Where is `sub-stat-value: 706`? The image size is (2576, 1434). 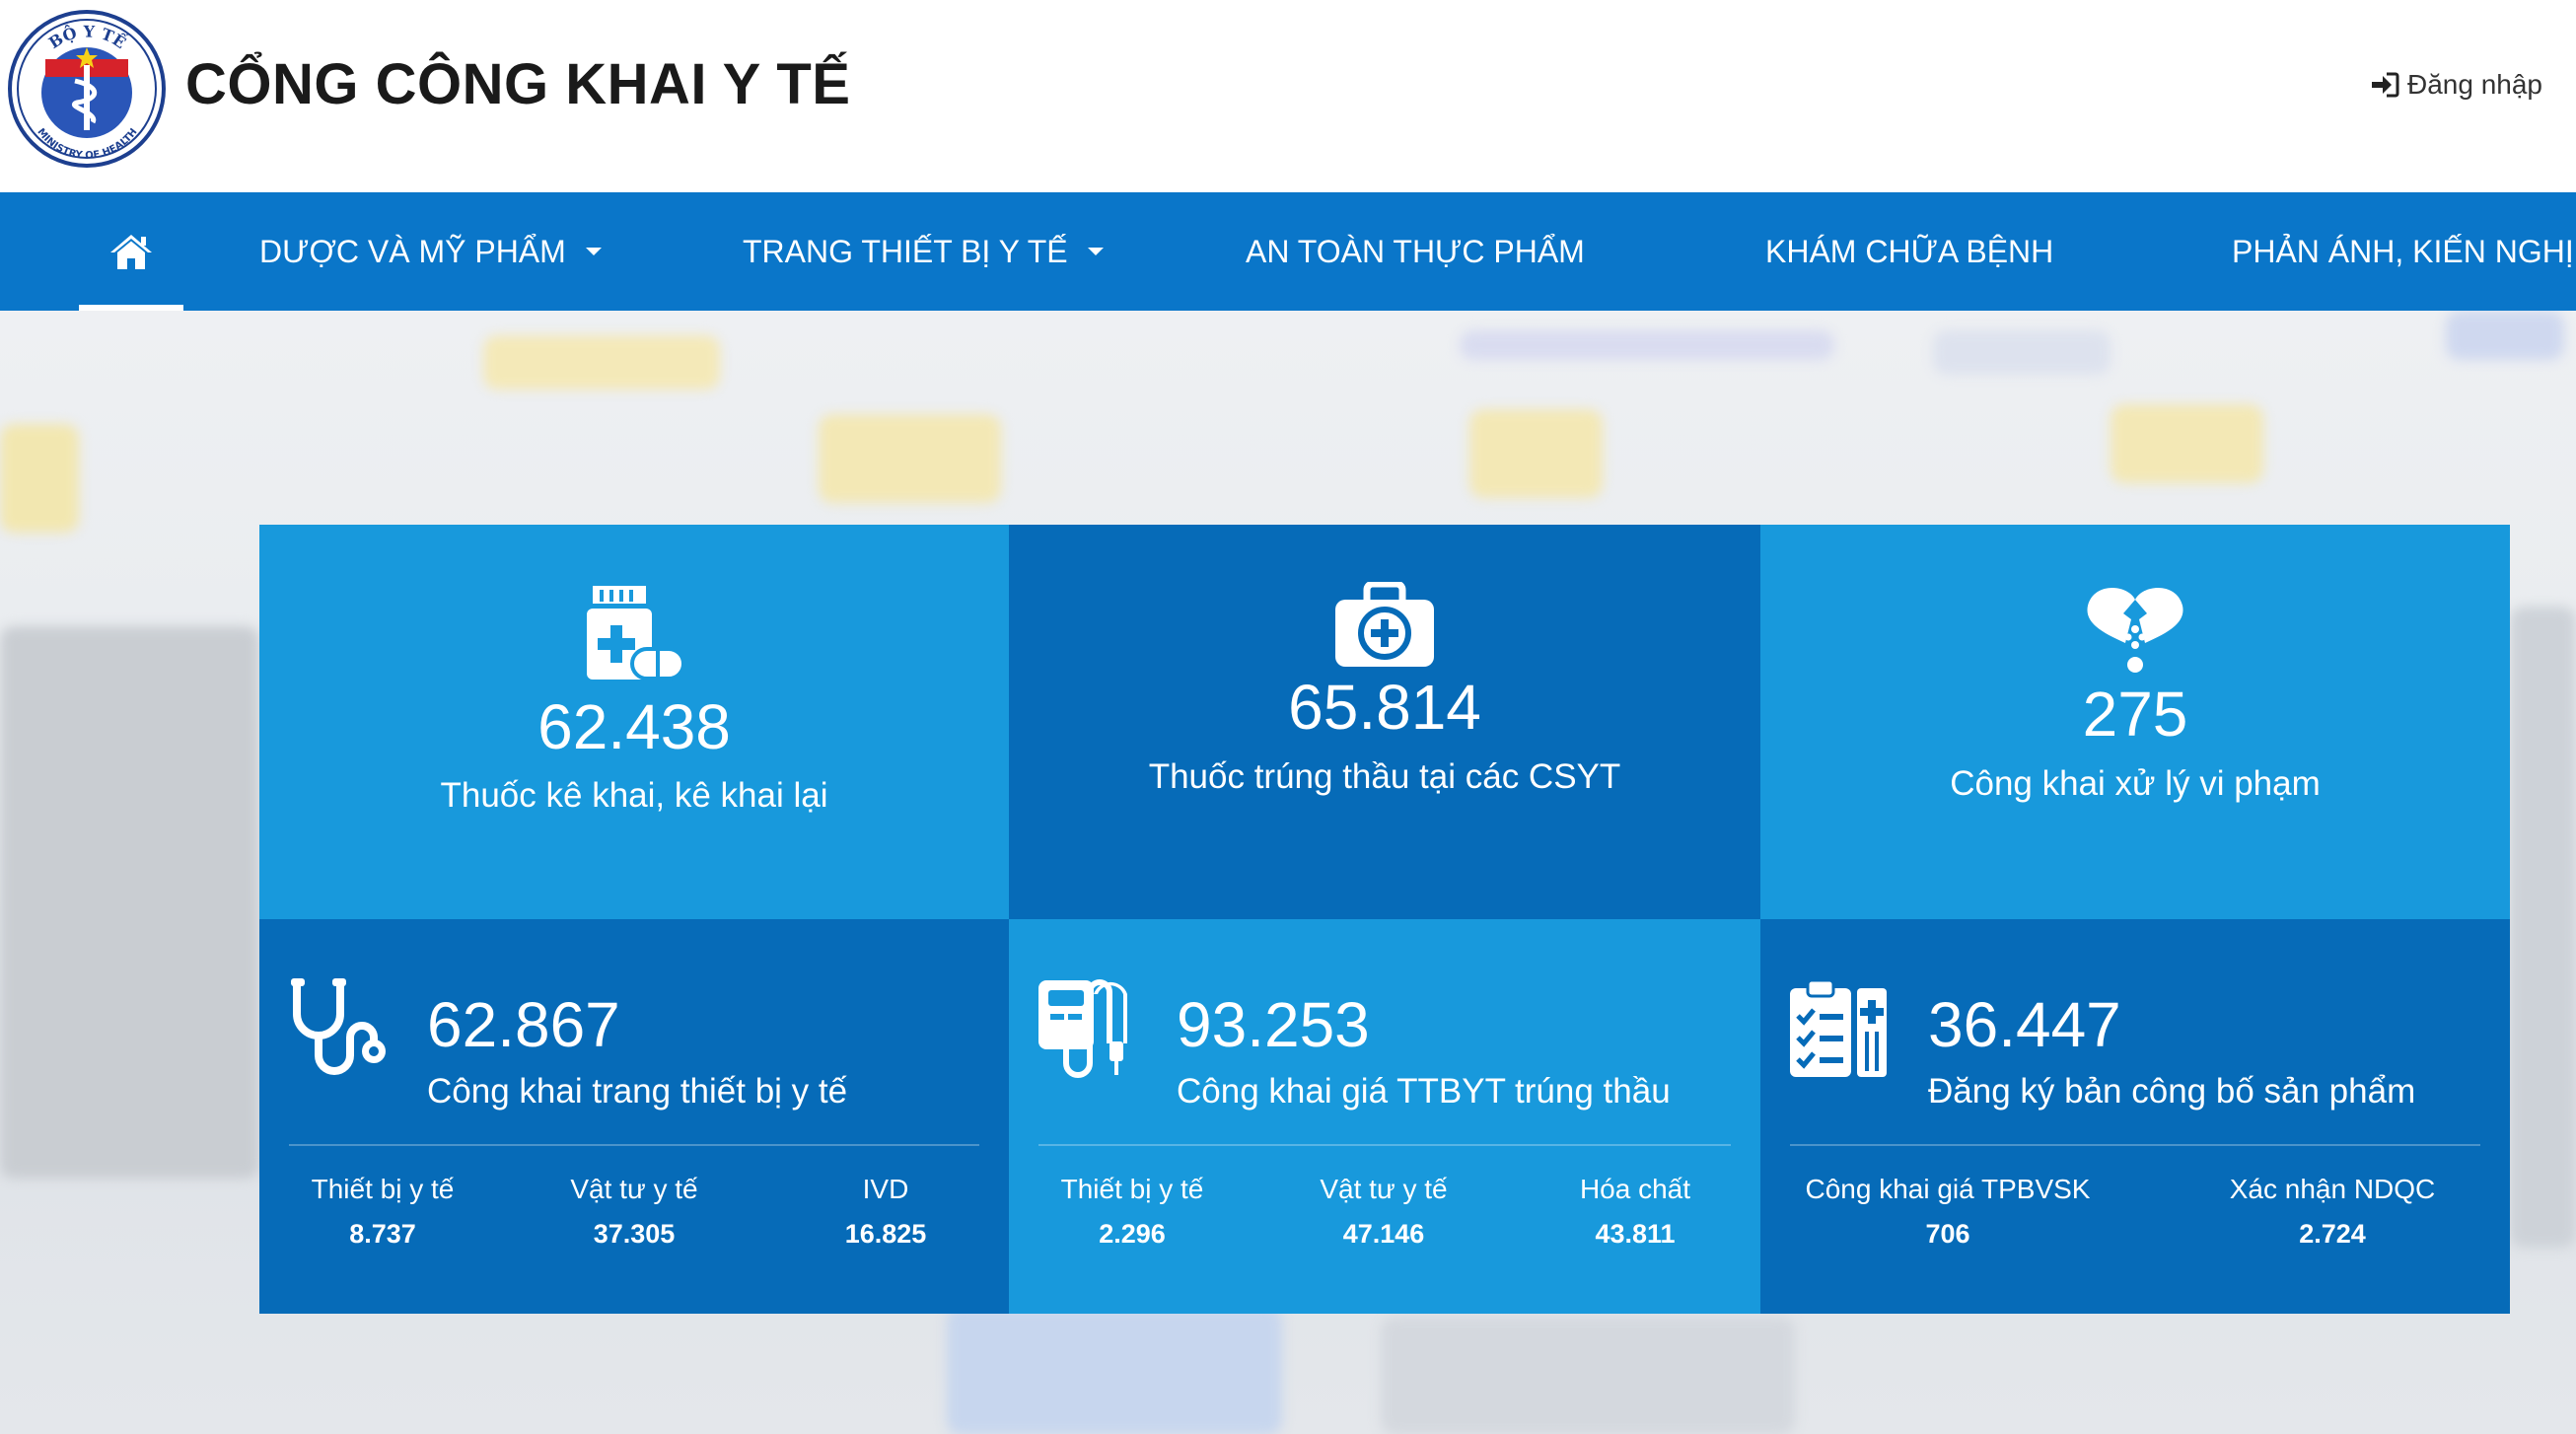
sub-stat-value: 706 is located at coordinates (1947, 1234).